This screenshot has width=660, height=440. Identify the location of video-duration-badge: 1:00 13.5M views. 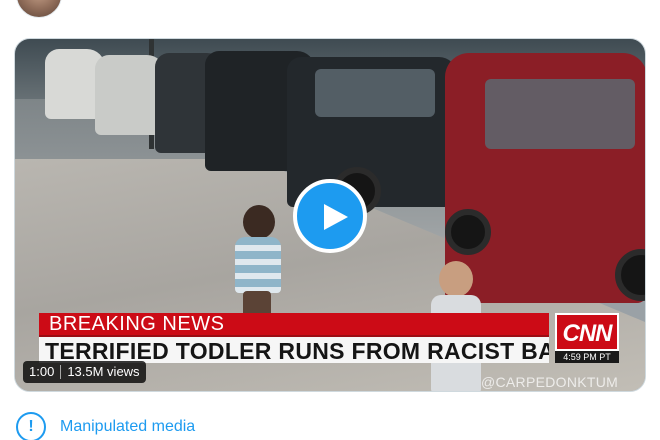
(84, 372).